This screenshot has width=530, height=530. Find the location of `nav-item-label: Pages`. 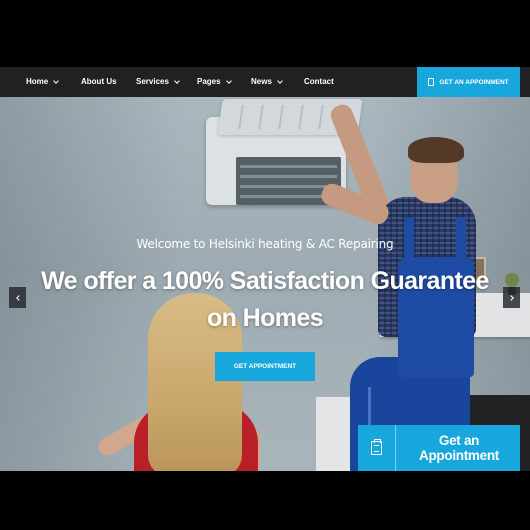

nav-item-label: Pages is located at coordinates (209, 81).